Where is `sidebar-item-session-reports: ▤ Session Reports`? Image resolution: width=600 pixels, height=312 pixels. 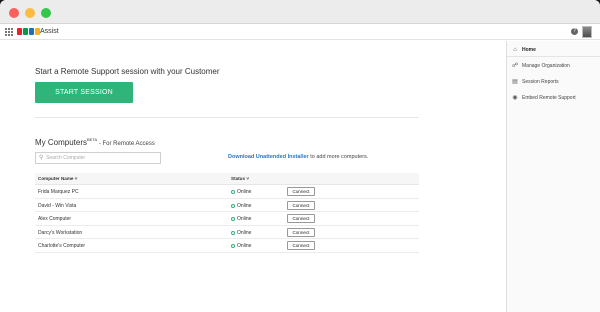
sidebar-item-session-reports: ▤ Session Reports is located at coordinates (535, 82).